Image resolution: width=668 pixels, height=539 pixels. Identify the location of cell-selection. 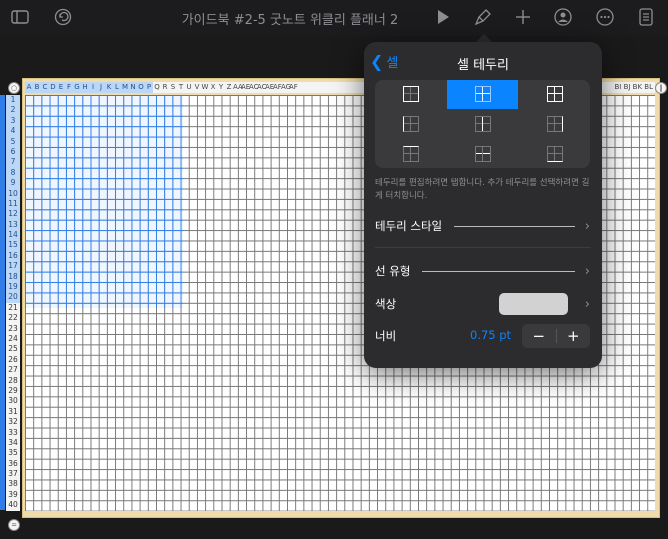
(104, 201).